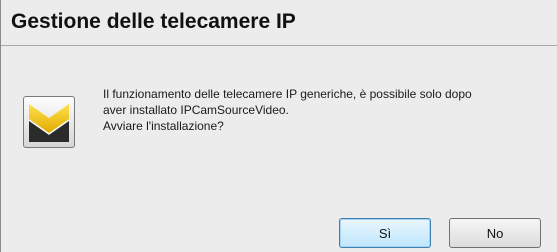 This screenshot has width=557, height=252. I want to click on setup-logo-graphic, so click(49, 123).